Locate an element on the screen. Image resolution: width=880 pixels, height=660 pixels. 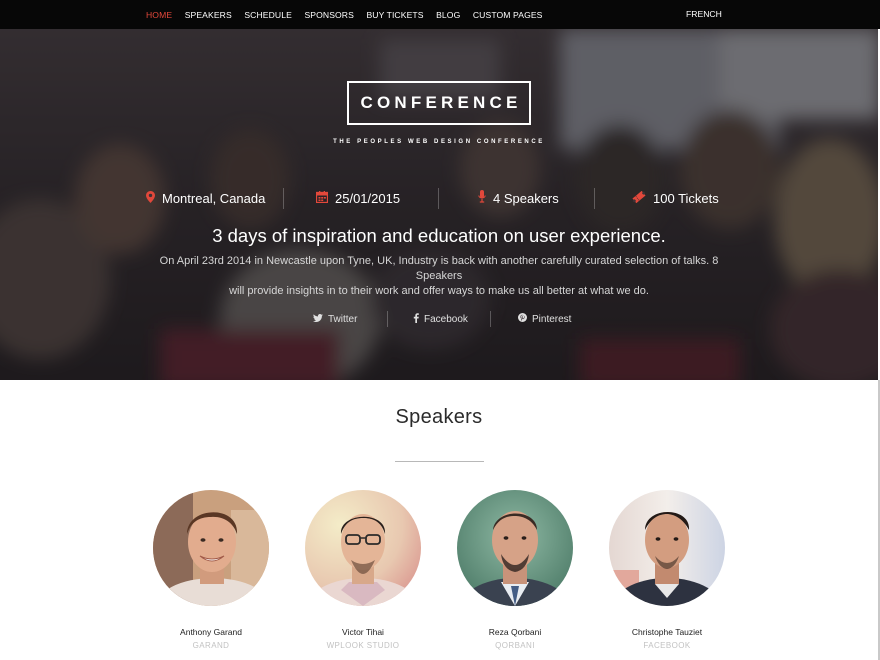
speaker-card: Anthony Garand GARAND is located at coordinates (211, 570).